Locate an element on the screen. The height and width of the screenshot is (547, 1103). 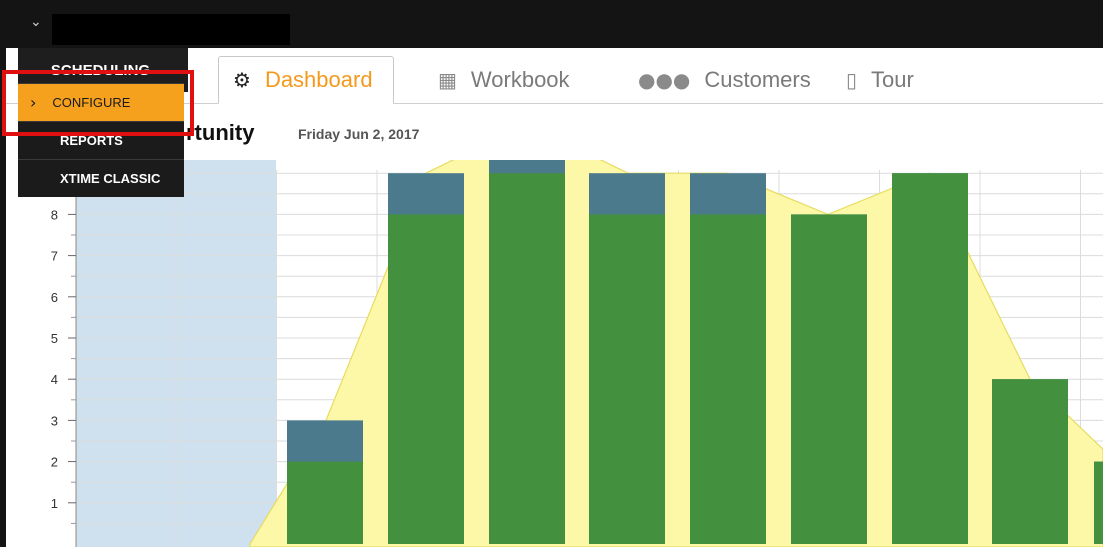
redacted-title-box is located at coordinates (171, 29).